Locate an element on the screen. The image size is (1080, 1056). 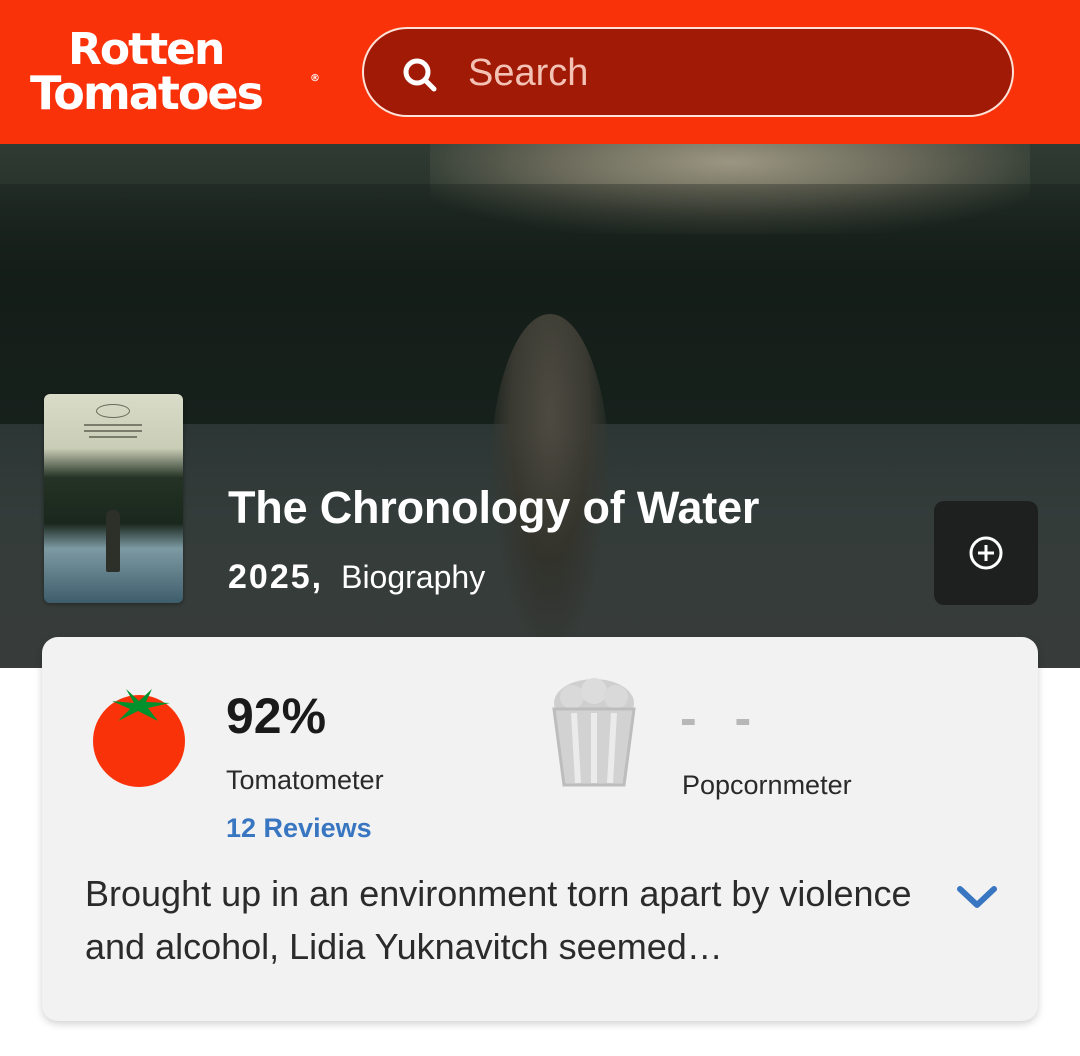
tomatometer-score: 92% is located at coordinates (276, 716).